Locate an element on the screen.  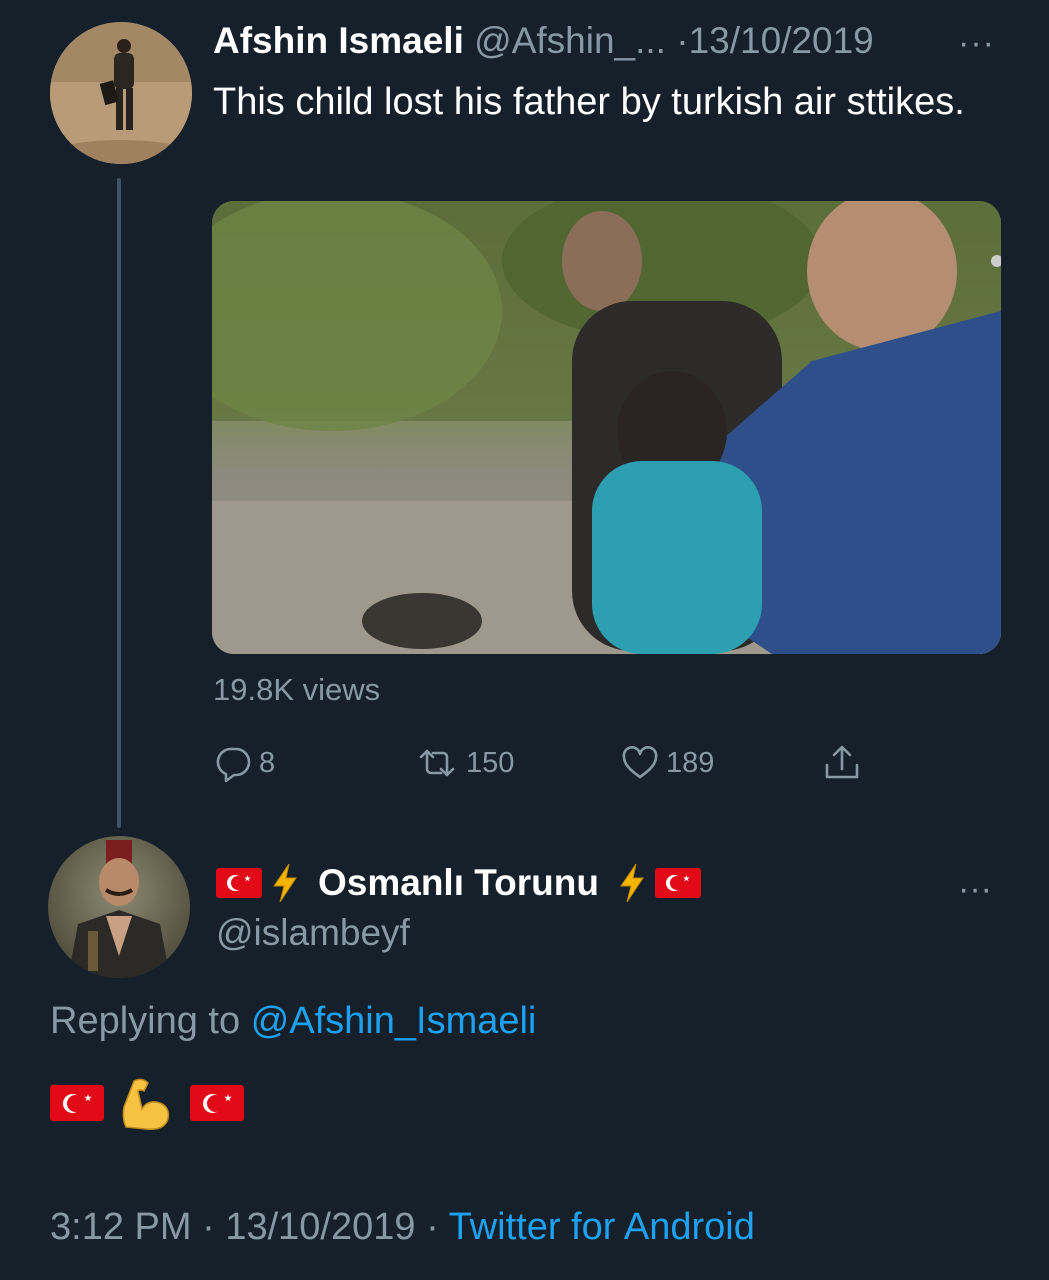
author-avatar is located at coordinates (121, 93).